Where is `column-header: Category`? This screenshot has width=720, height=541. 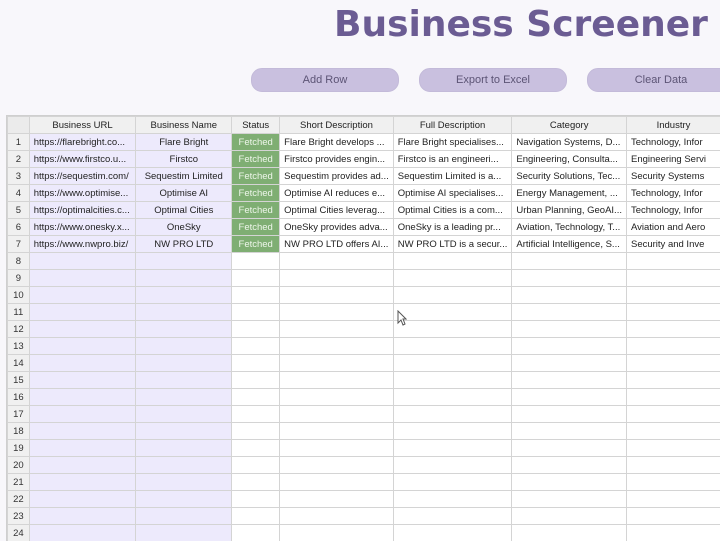 column-header: Category is located at coordinates (569, 125).